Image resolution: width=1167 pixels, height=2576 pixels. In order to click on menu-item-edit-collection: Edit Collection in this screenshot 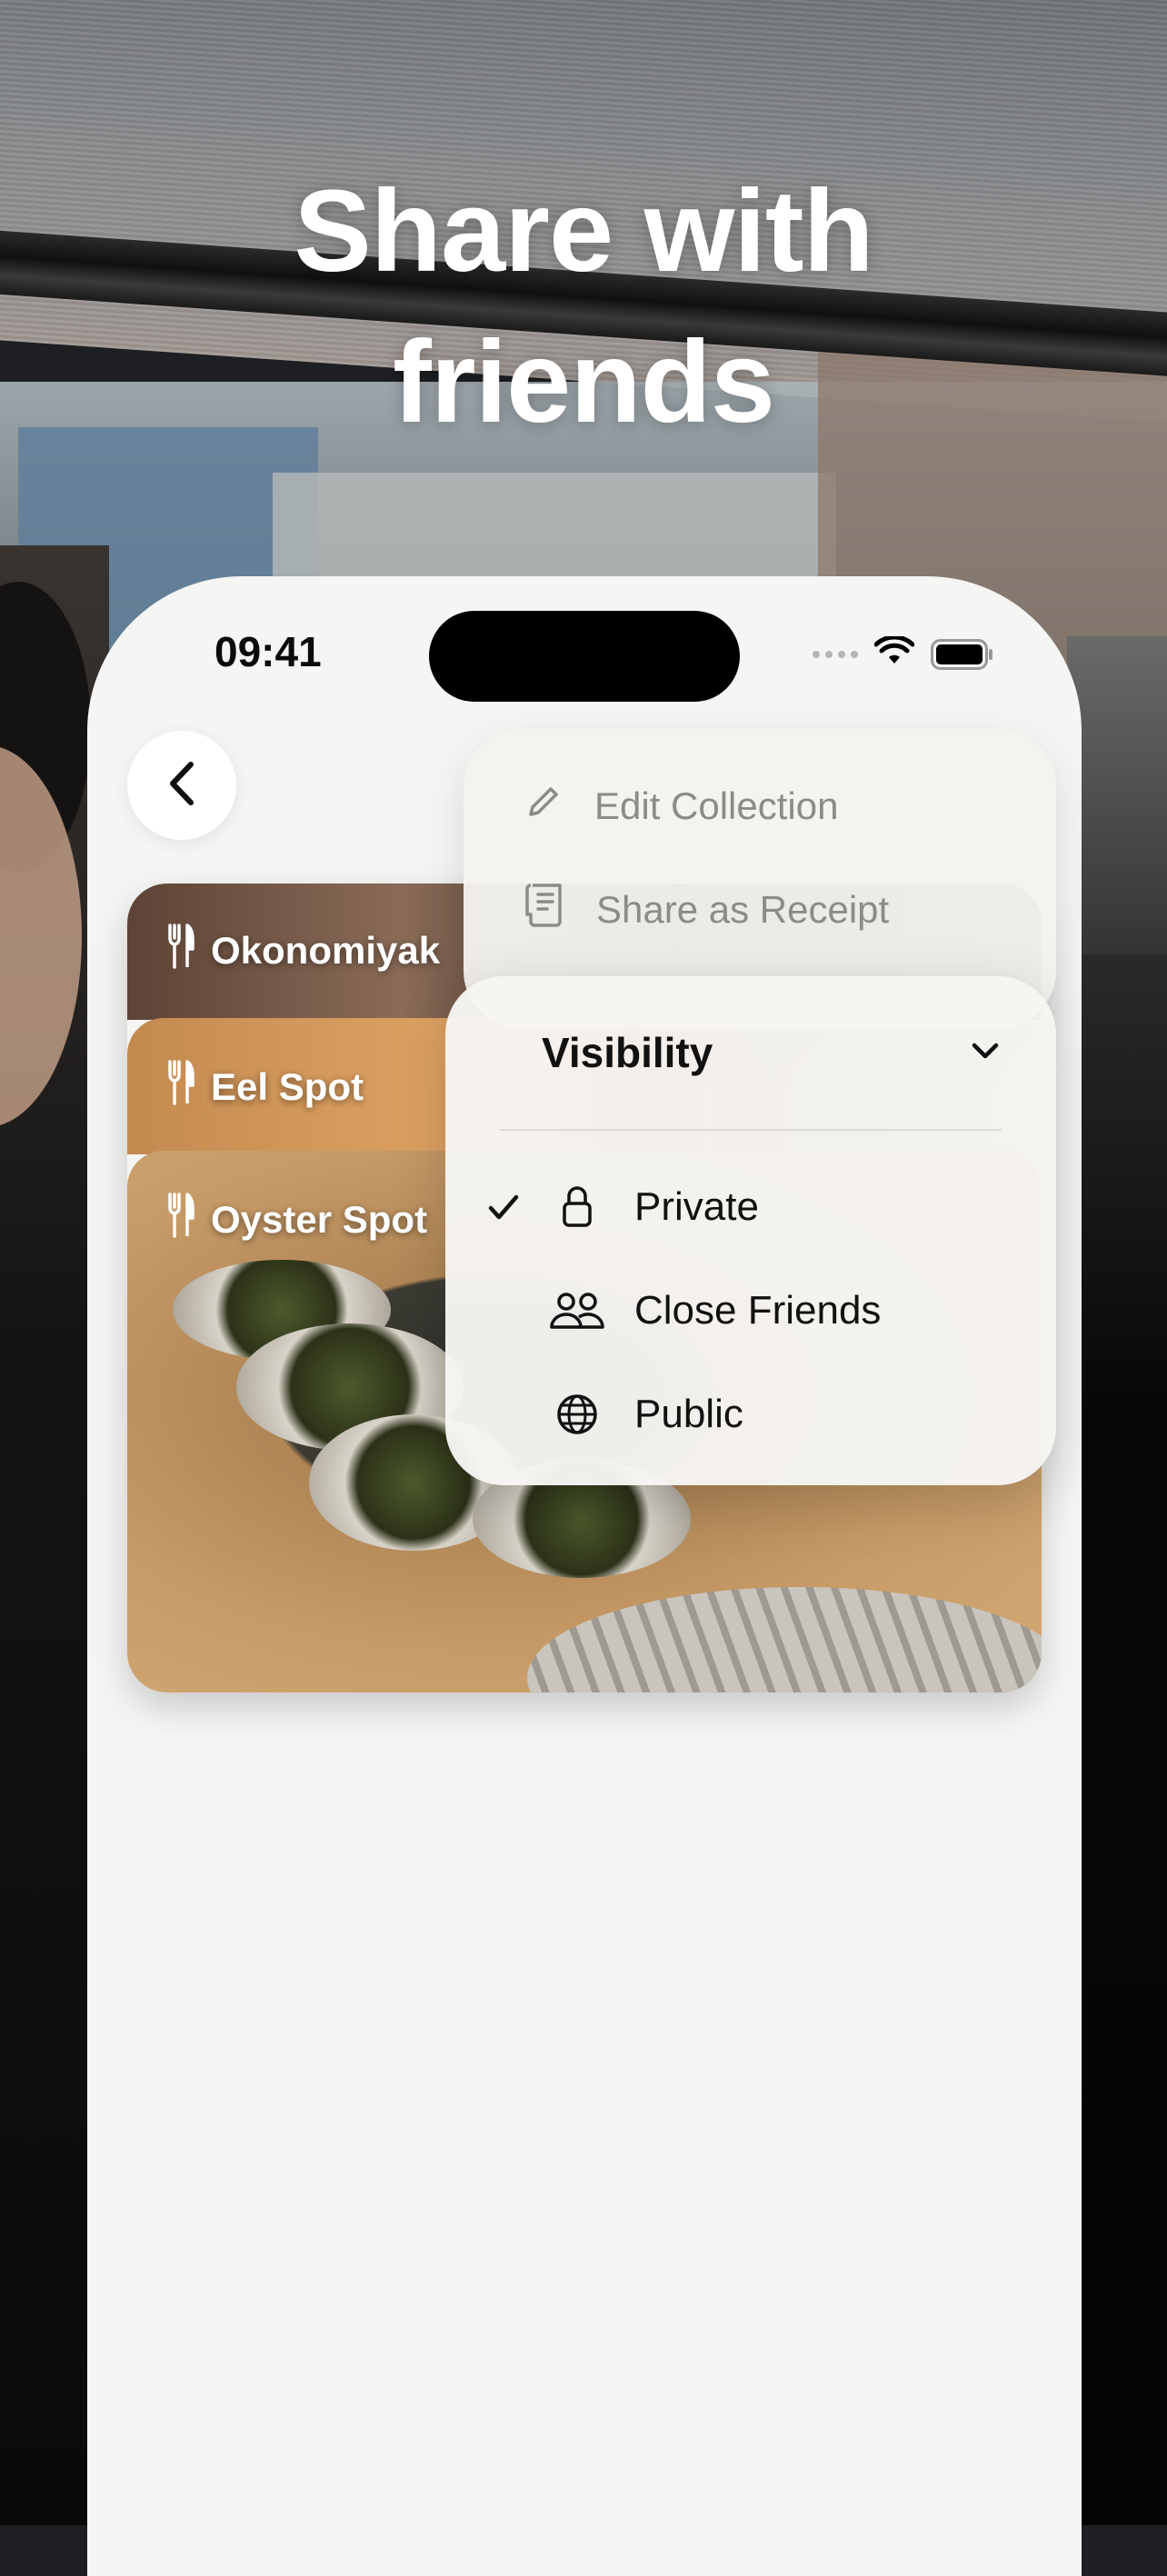, I will do `click(681, 807)`.